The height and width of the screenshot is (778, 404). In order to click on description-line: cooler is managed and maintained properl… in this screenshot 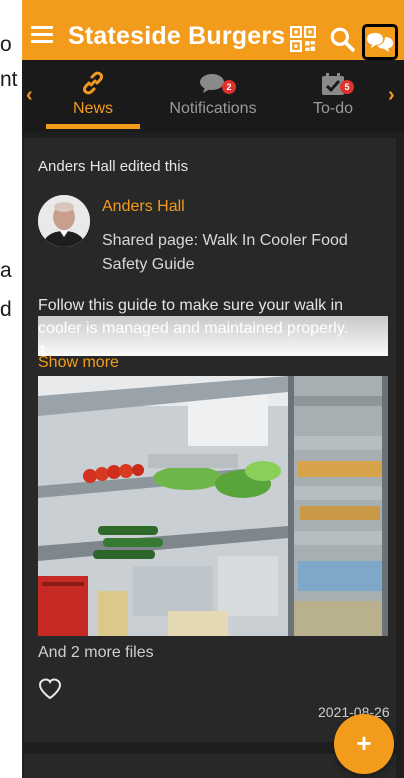, I will do `click(193, 328)`.